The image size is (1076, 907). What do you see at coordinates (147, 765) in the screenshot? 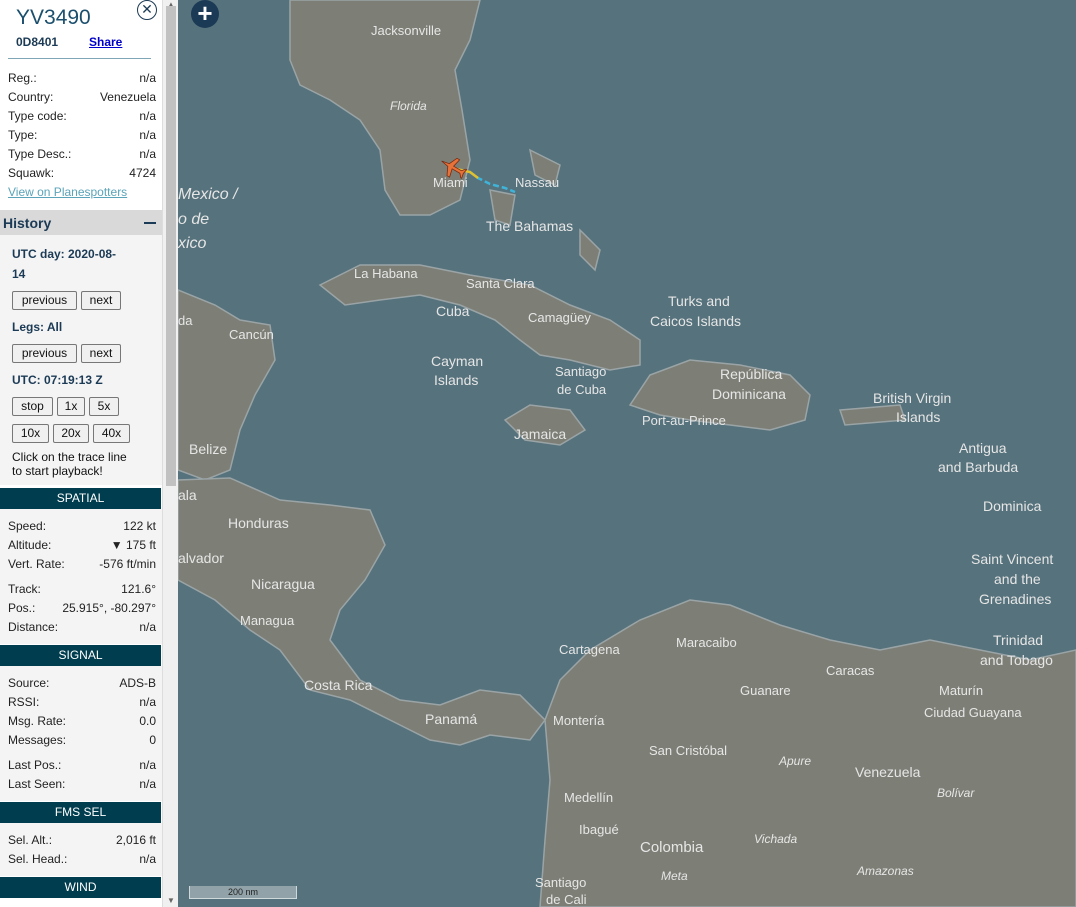
I see `lastpos-value: n/a` at bounding box center [147, 765].